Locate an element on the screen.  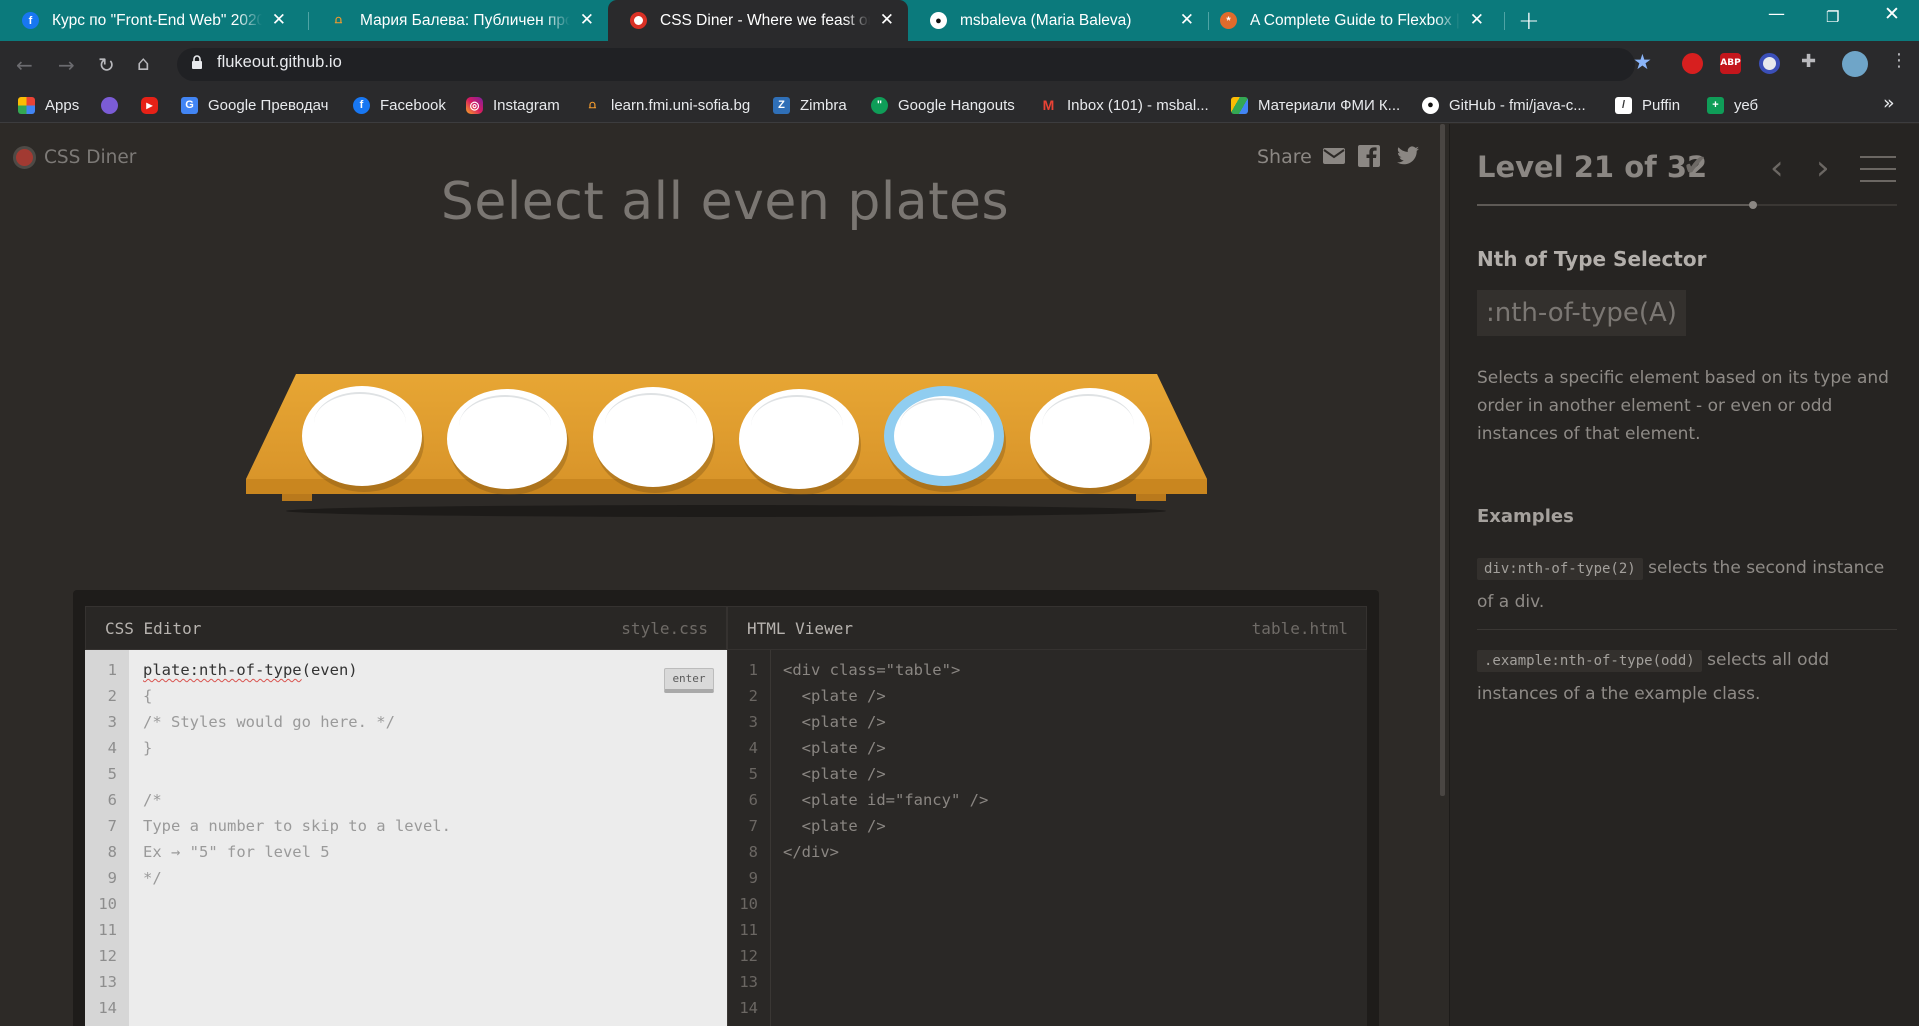
line-number: 14 is located at coordinates (748, 1008).